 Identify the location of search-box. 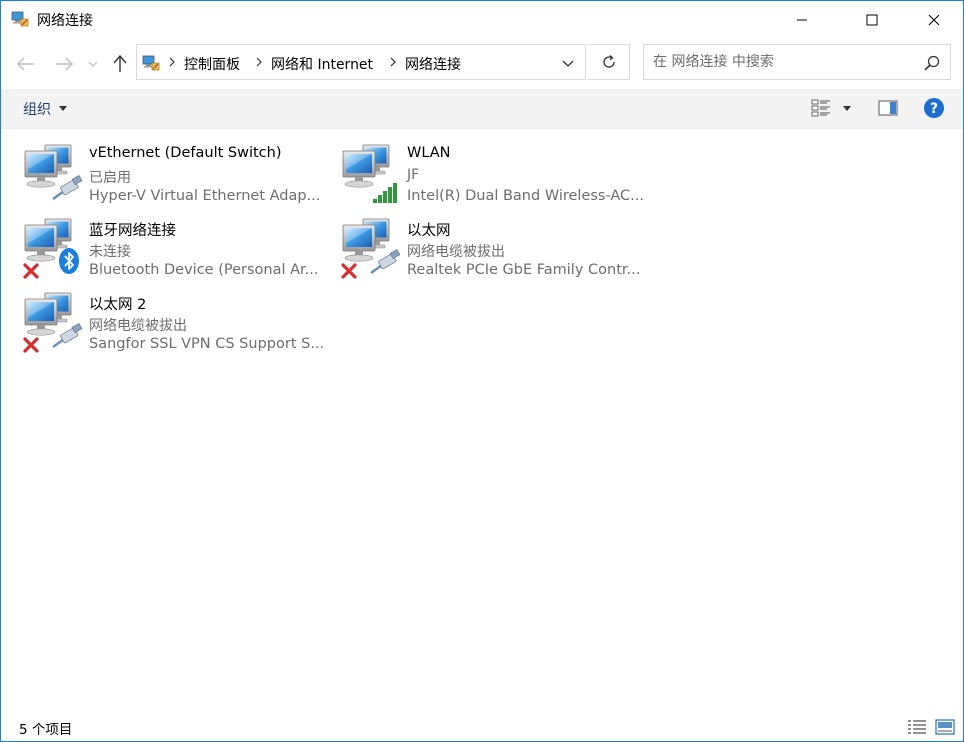
(797, 62).